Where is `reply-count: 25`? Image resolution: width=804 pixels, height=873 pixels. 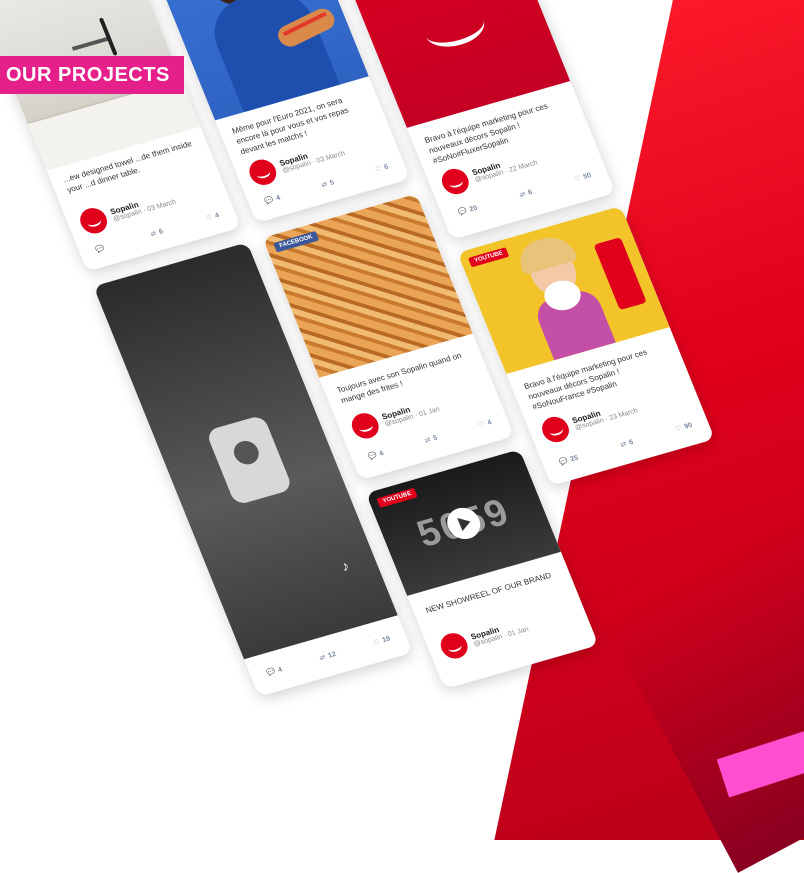 reply-count: 25 is located at coordinates (574, 458).